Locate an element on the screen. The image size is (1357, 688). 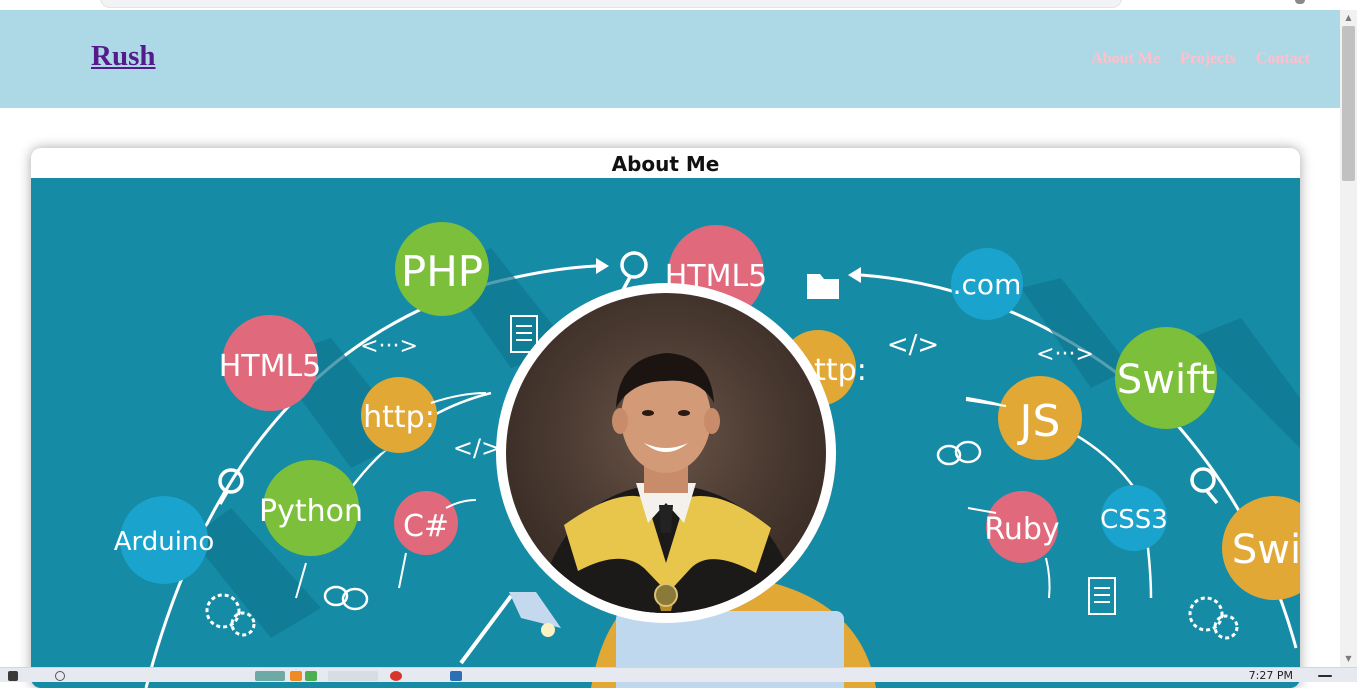
profile-photo is located at coordinates (666, 453).